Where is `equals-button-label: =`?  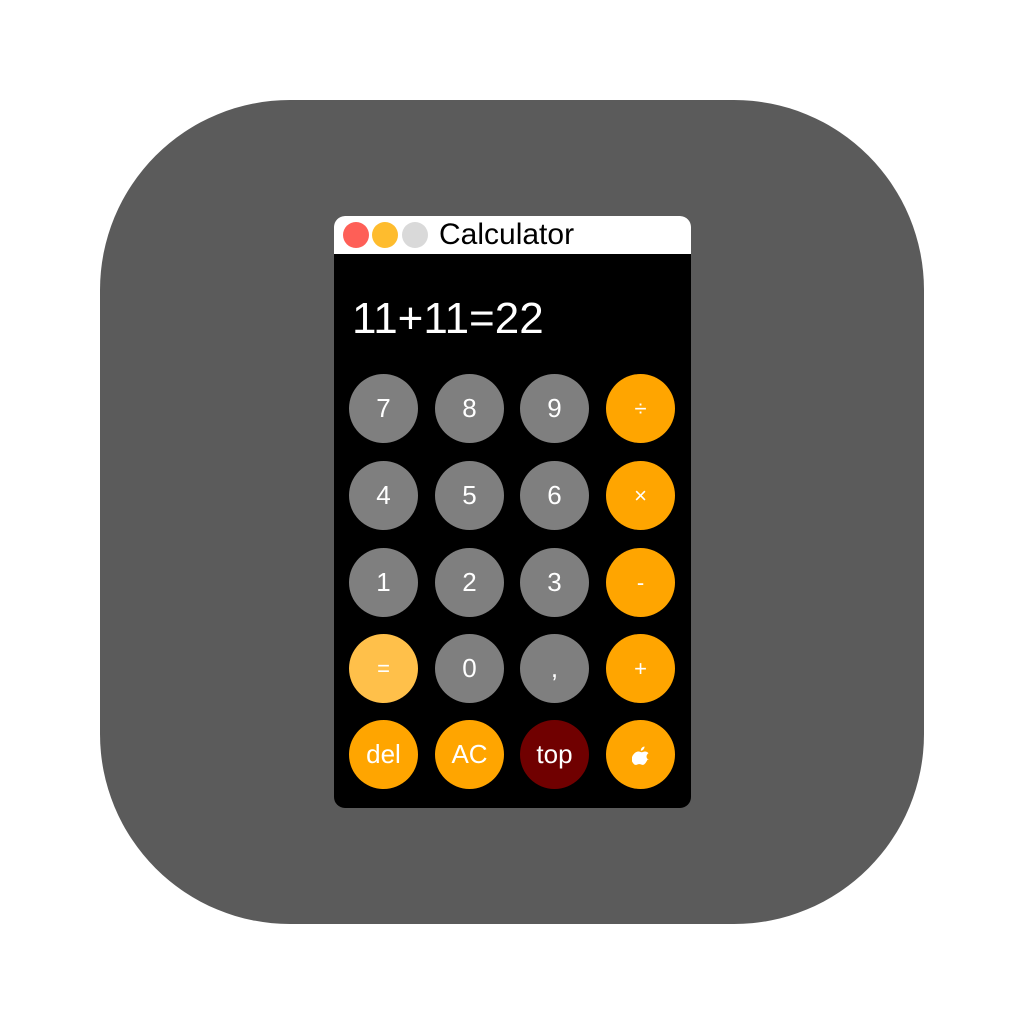 equals-button-label: = is located at coordinates (383, 668).